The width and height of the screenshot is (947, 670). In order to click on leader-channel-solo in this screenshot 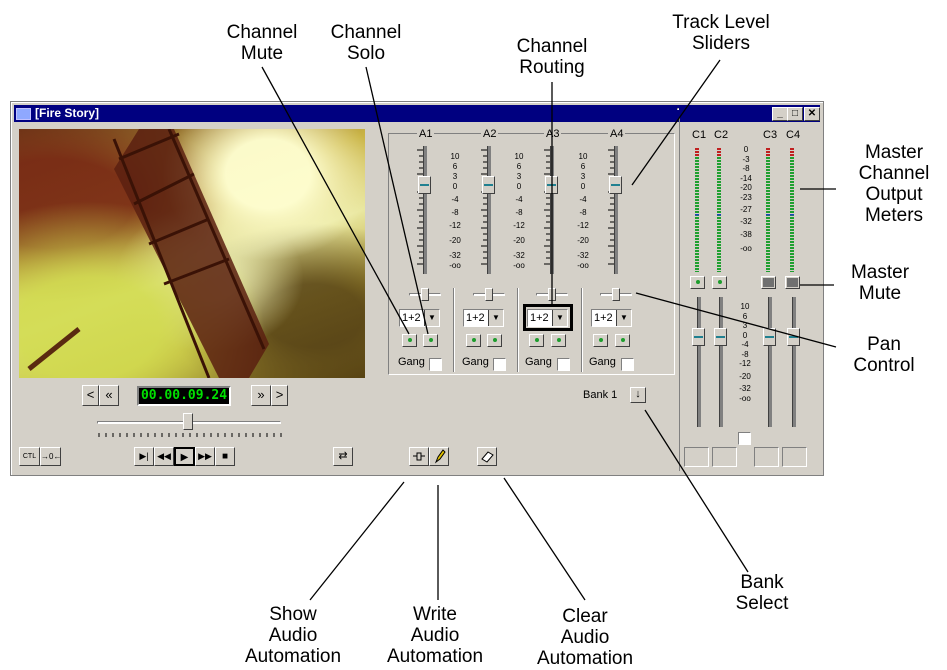, I will do `click(397, 200)`.